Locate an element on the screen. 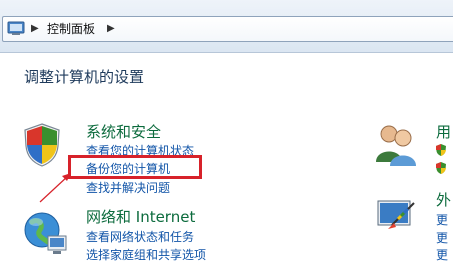 The image size is (453, 266). link-appearance-3: 更 is located at coordinates (442, 254).